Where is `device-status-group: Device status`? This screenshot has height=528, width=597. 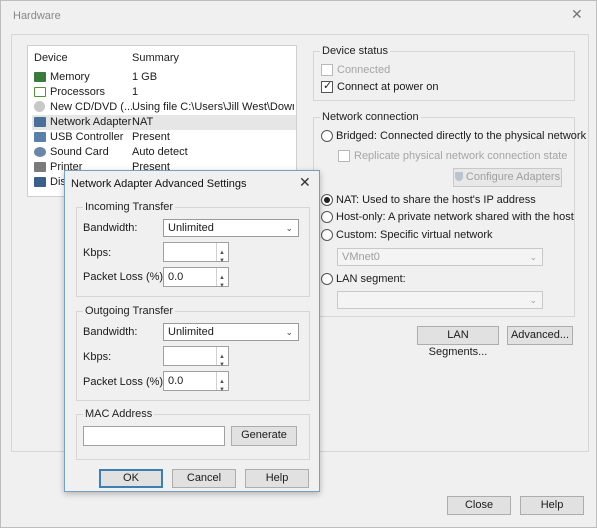 device-status-group: Device status is located at coordinates (444, 73).